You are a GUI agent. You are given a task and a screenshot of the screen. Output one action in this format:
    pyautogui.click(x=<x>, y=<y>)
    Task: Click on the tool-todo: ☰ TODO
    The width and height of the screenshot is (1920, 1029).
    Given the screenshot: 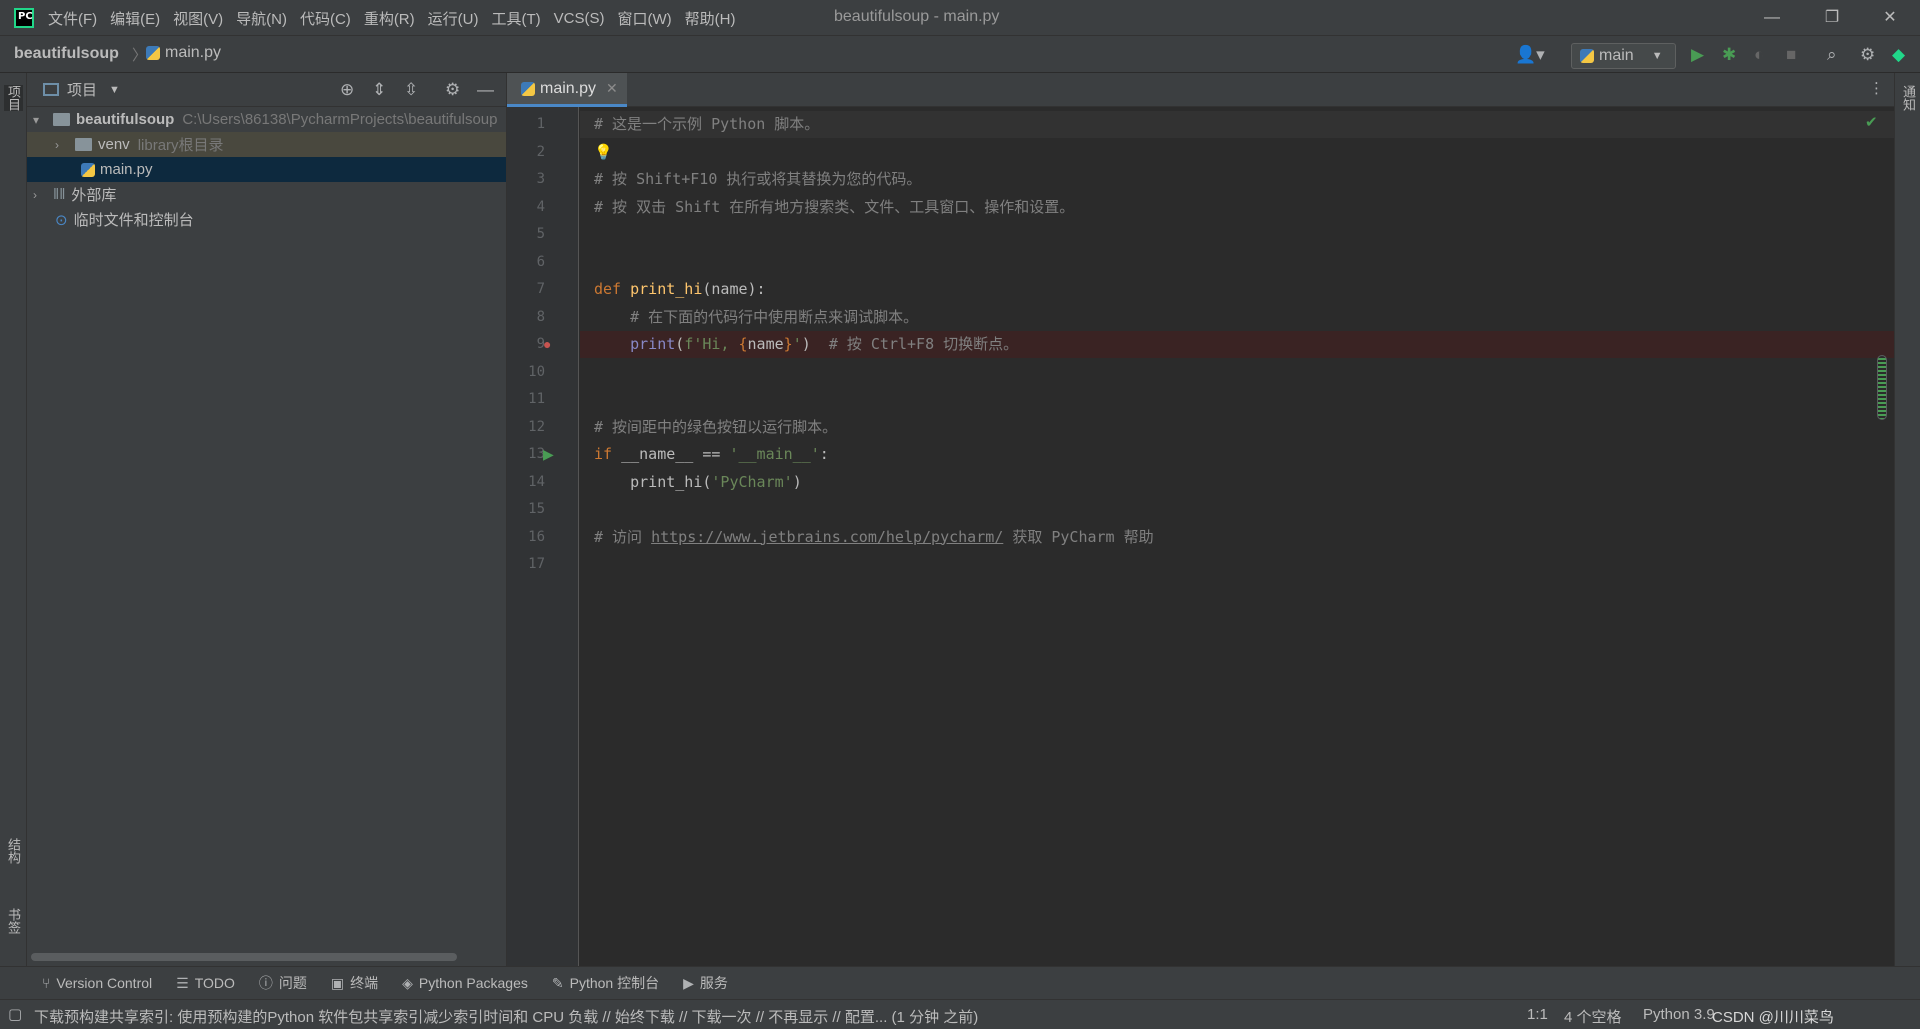 What is the action you would take?
    pyautogui.click(x=205, y=983)
    